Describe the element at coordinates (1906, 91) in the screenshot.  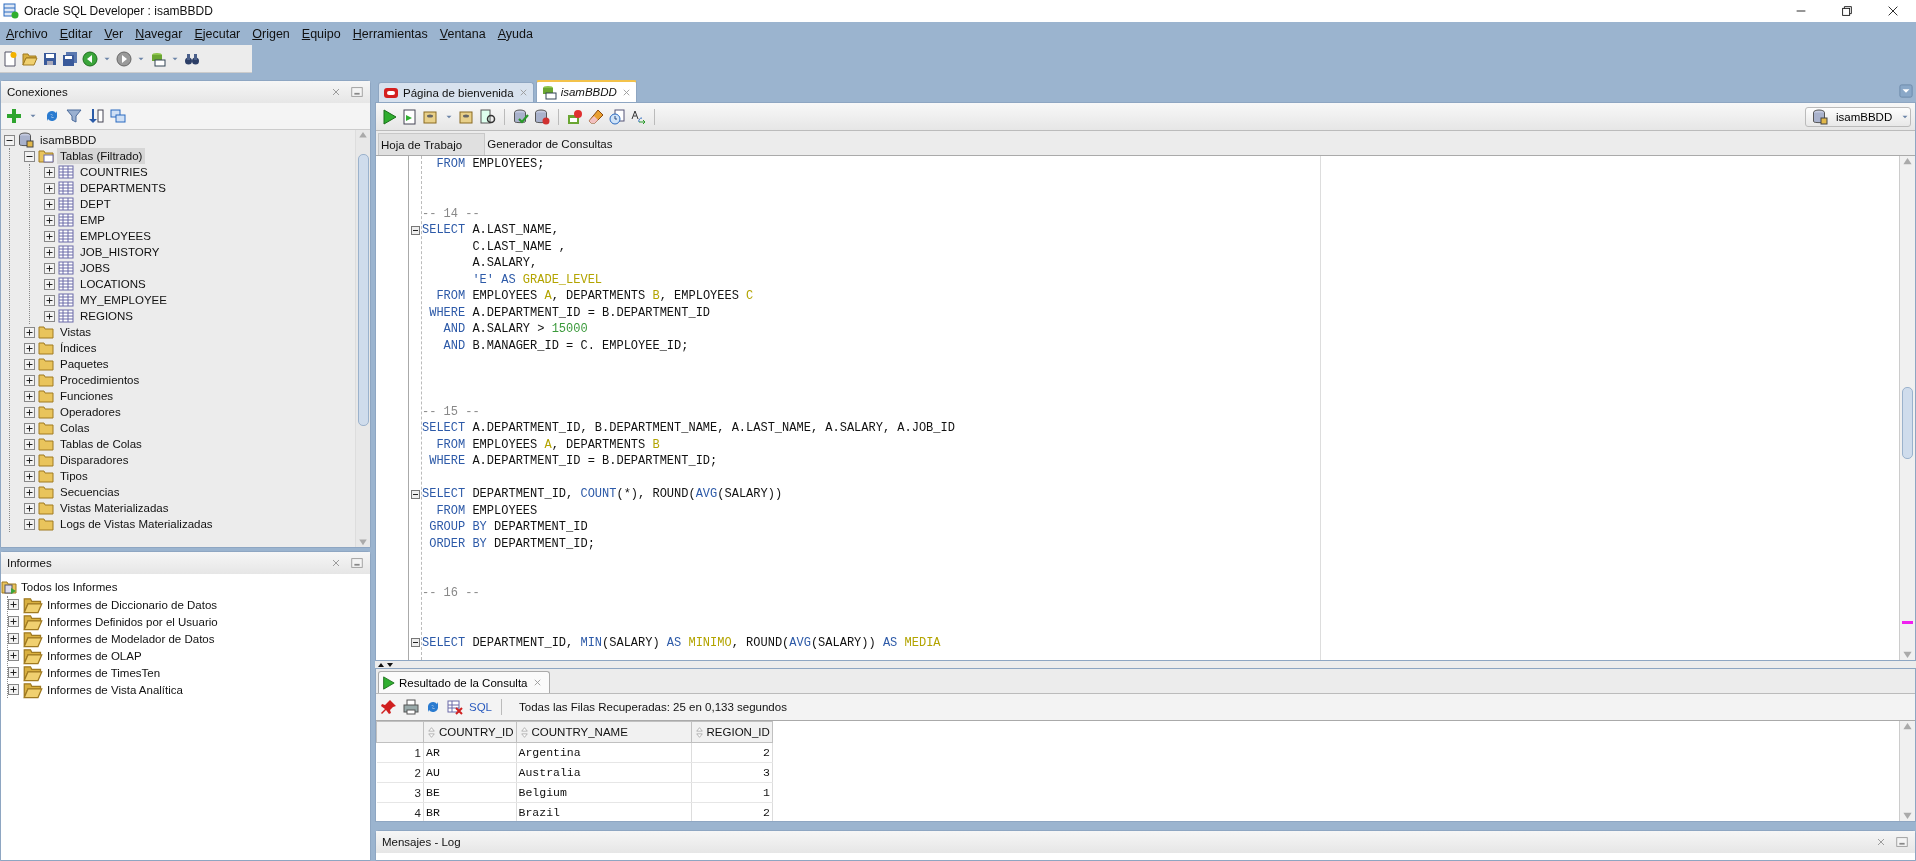
I see `dropdown-icon` at that location.